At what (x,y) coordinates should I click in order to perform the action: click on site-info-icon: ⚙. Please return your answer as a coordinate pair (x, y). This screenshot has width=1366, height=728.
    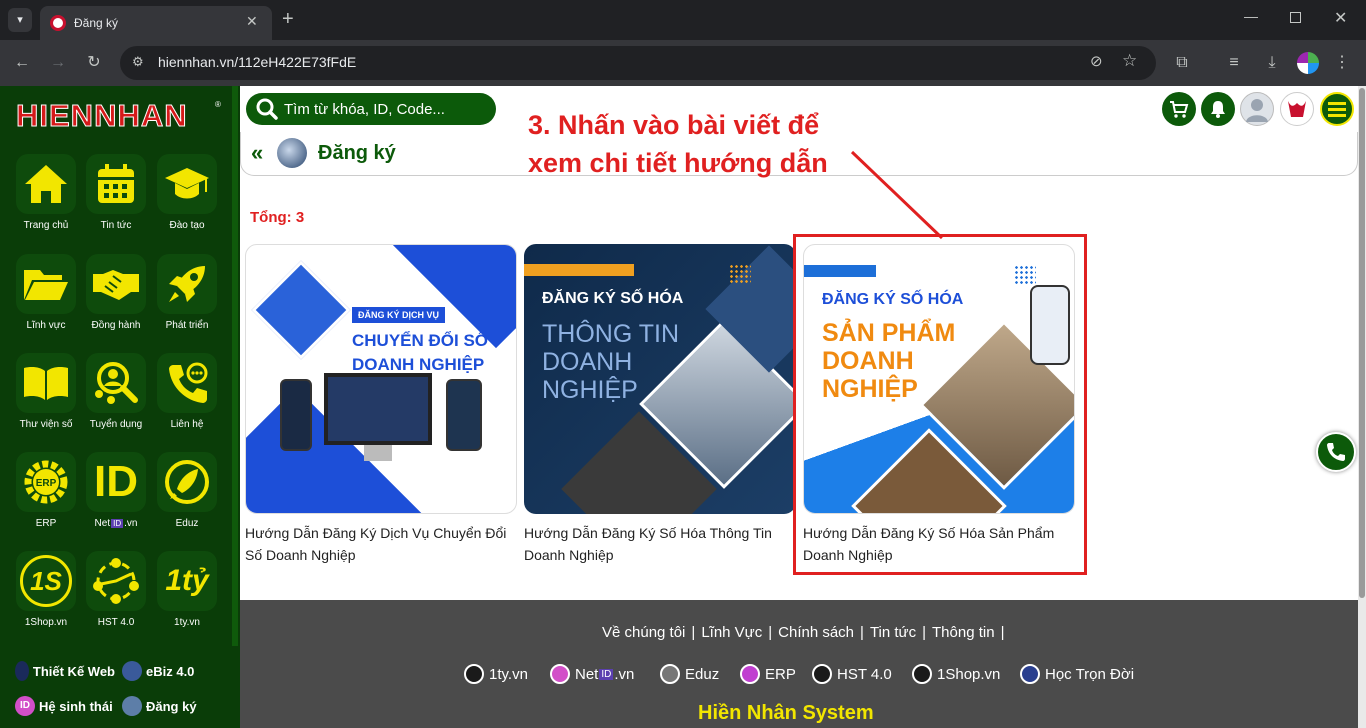
    Looking at the image, I should click on (138, 62).